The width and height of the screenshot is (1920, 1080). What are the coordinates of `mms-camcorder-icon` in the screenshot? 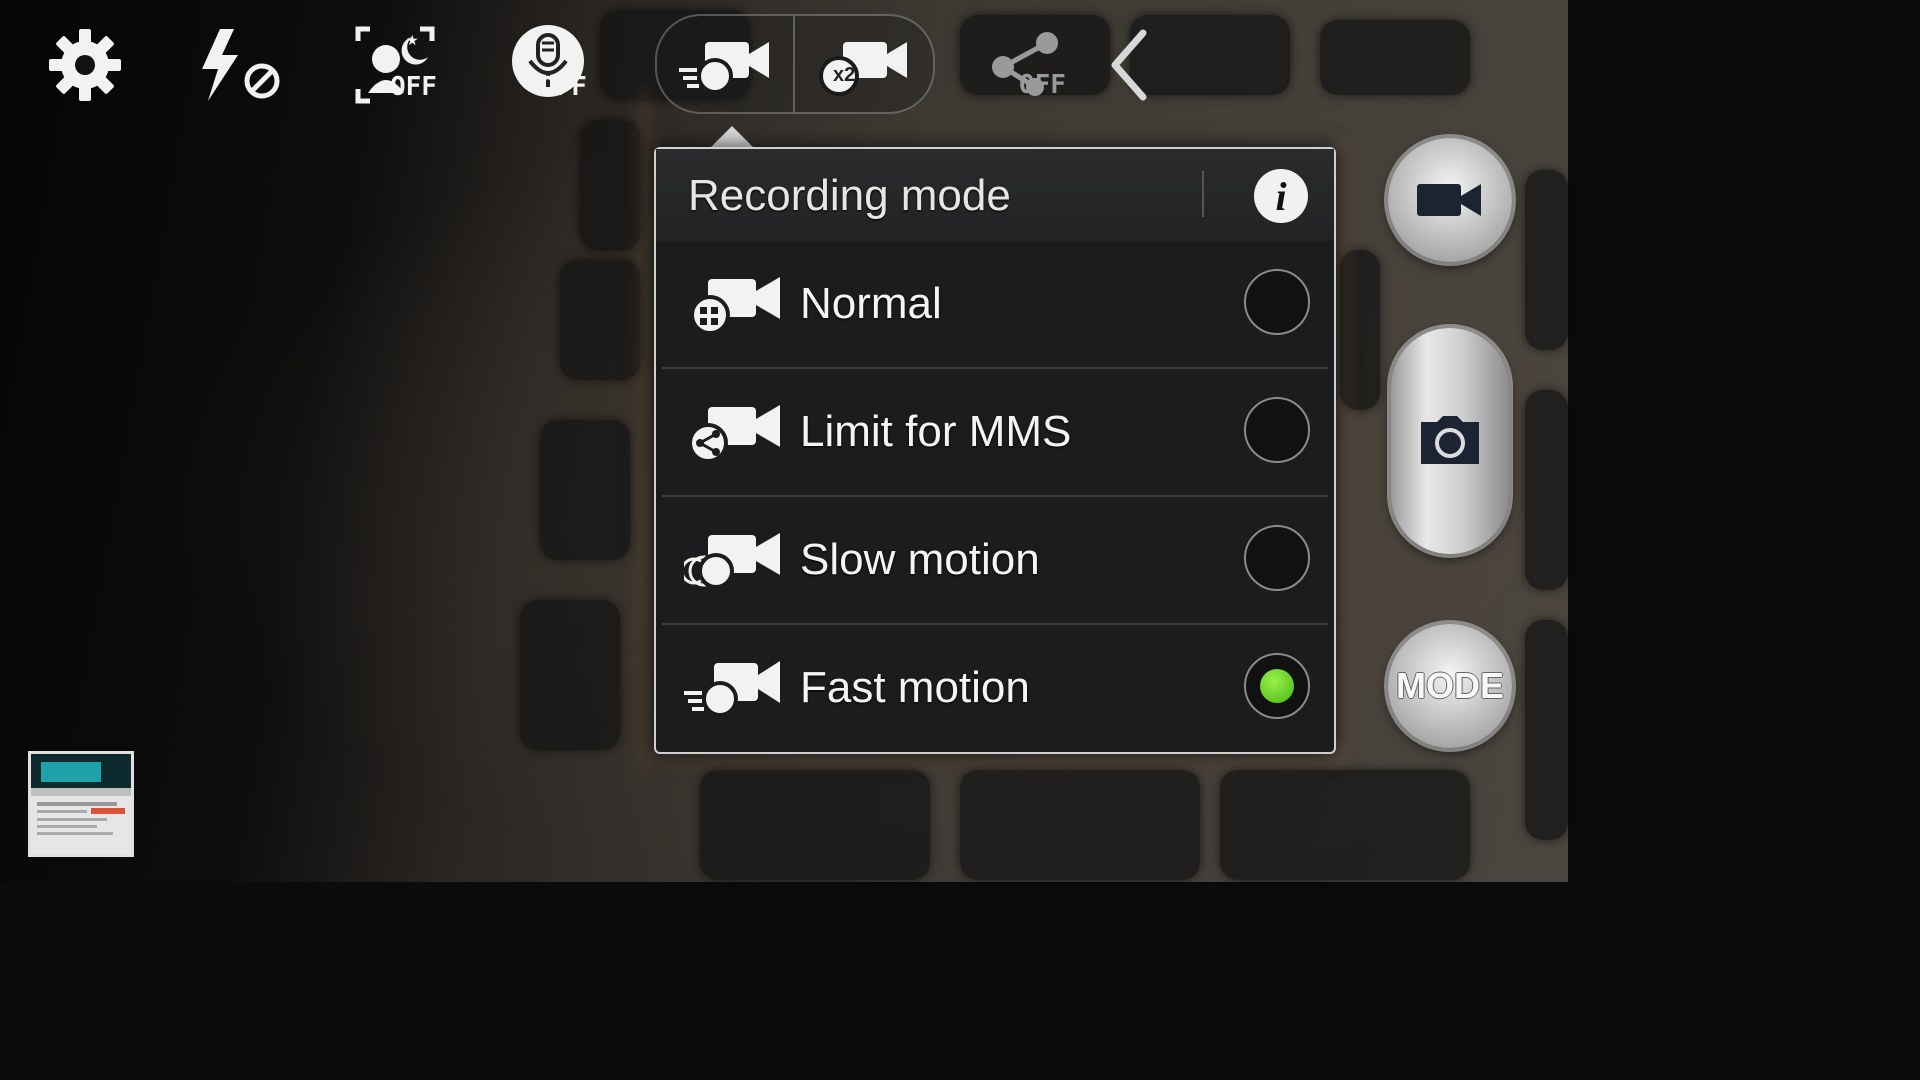 It's located at (734, 434).